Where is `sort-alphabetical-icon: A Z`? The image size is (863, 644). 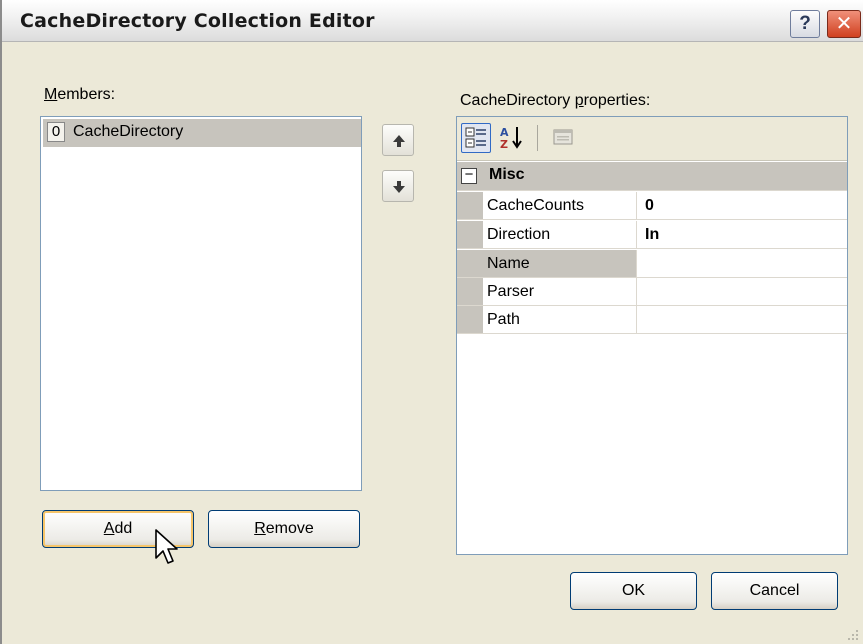
sort-alphabetical-icon: A Z is located at coordinates (511, 138).